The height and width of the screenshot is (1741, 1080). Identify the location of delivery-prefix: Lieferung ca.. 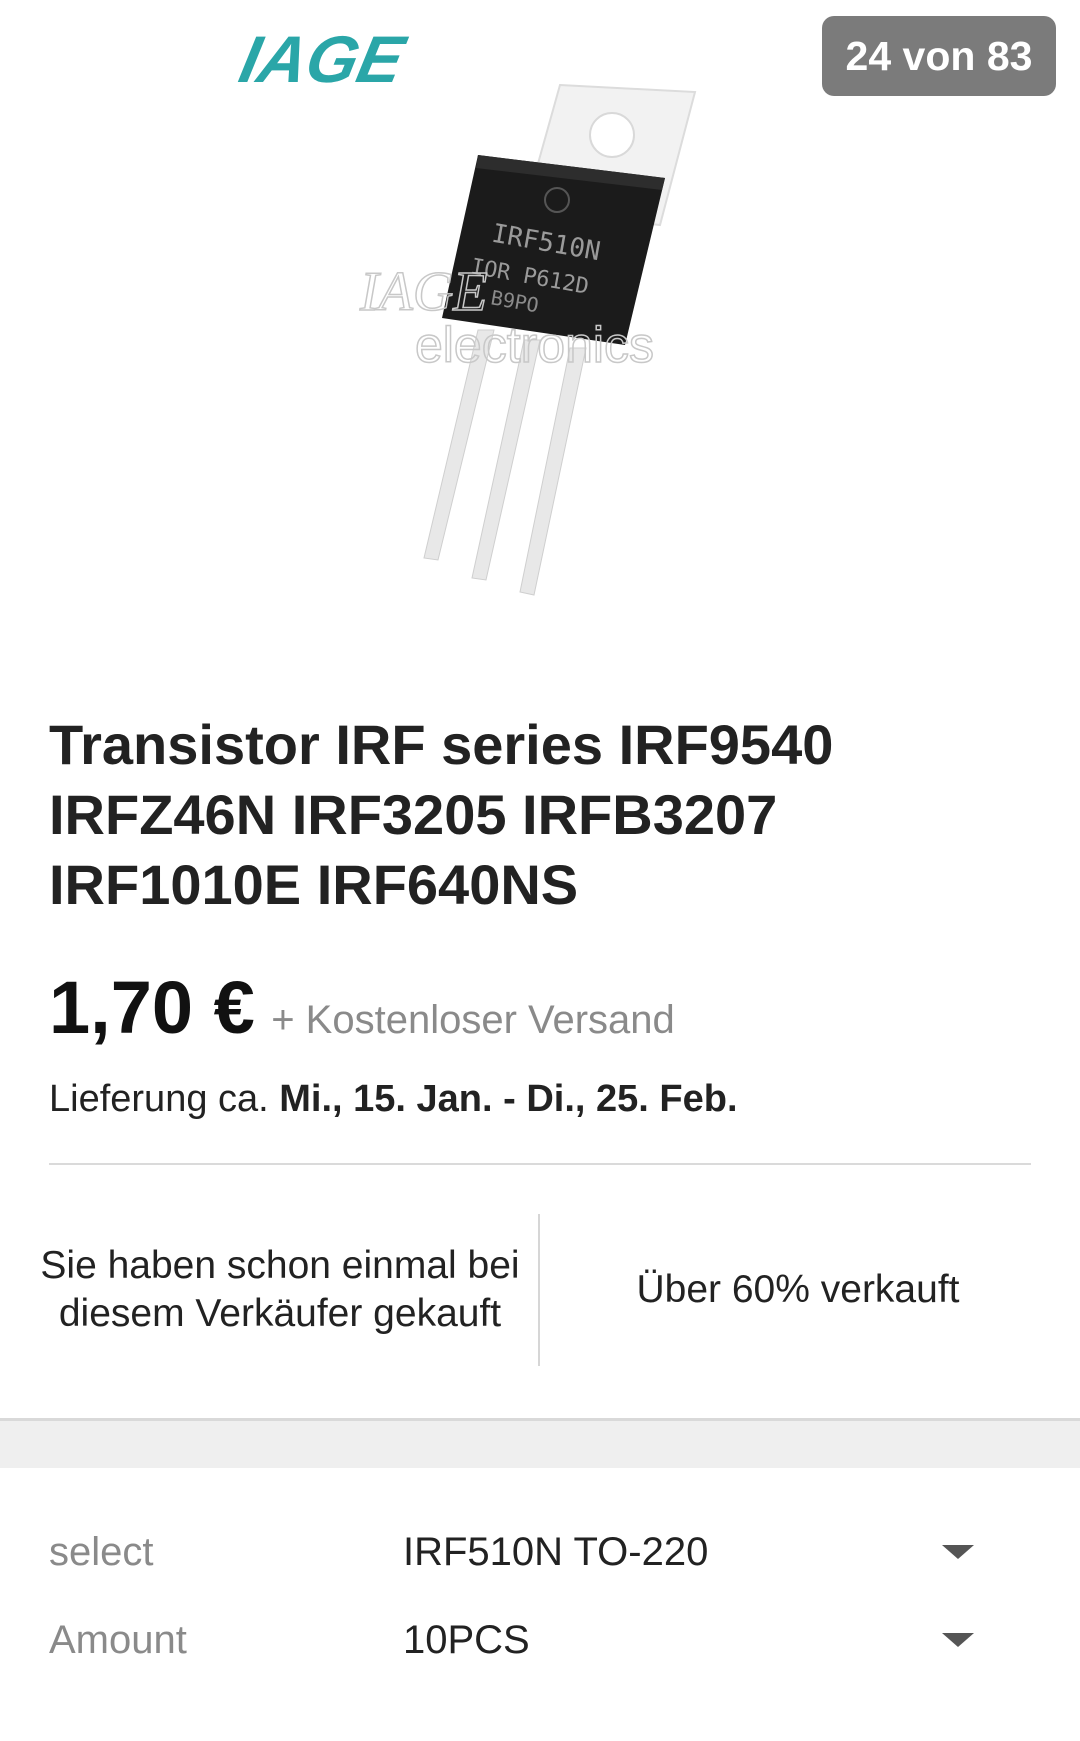
(164, 1099).